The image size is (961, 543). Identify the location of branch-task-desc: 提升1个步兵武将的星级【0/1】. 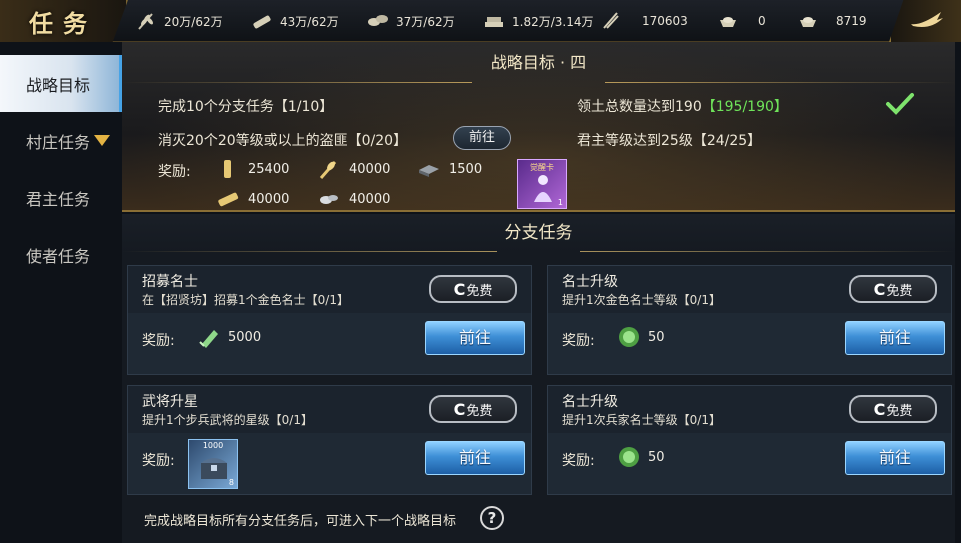
(227, 420).